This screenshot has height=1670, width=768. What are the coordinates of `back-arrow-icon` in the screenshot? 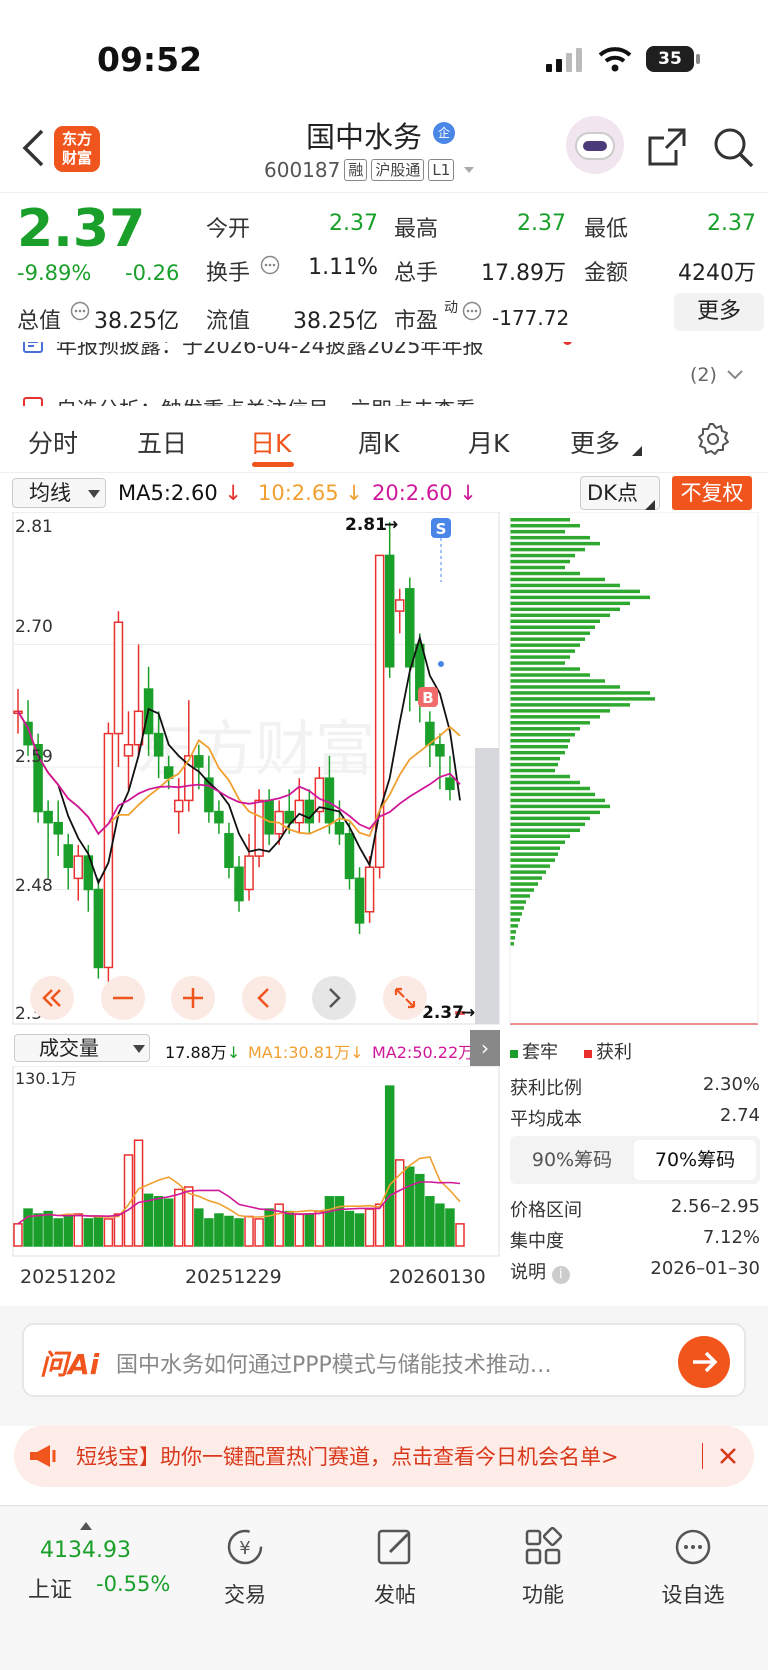 It's located at (33, 148).